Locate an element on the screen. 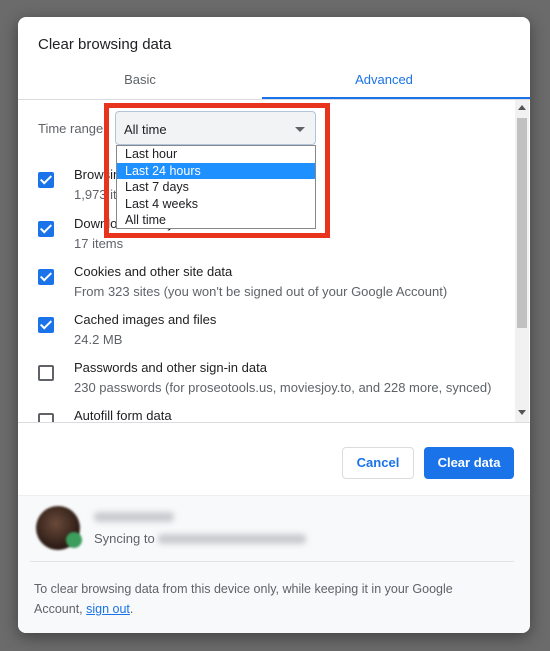 The image size is (550, 651). item-title: Cookies and other site data is located at coordinates (153, 271).